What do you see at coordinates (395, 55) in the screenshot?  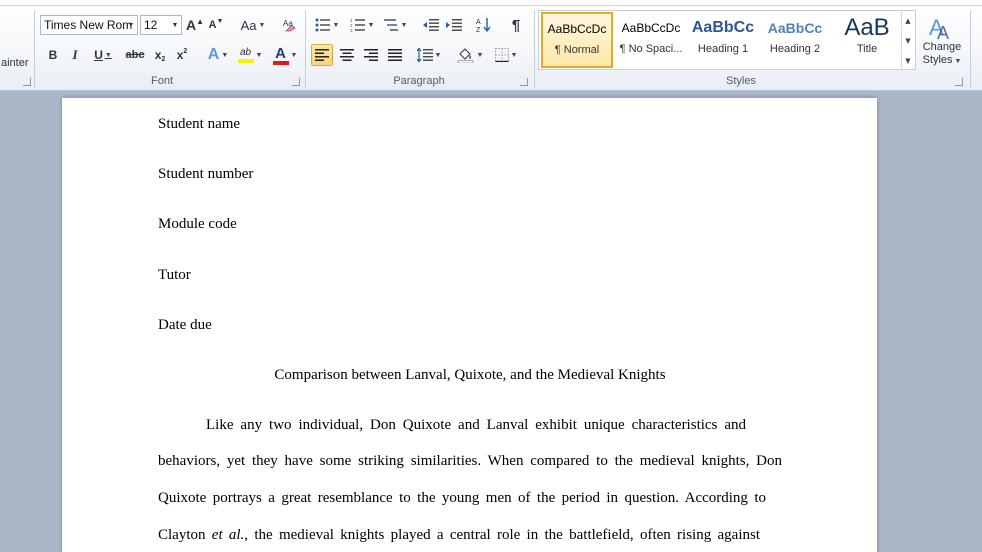 I see `justify-button` at bounding box center [395, 55].